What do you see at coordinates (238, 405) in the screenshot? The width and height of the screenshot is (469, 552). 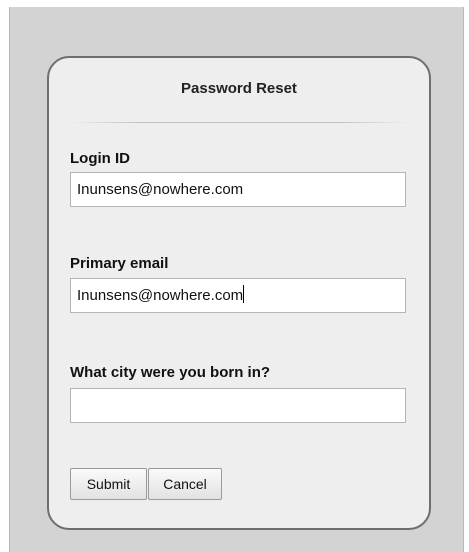 I see `security-answer-field` at bounding box center [238, 405].